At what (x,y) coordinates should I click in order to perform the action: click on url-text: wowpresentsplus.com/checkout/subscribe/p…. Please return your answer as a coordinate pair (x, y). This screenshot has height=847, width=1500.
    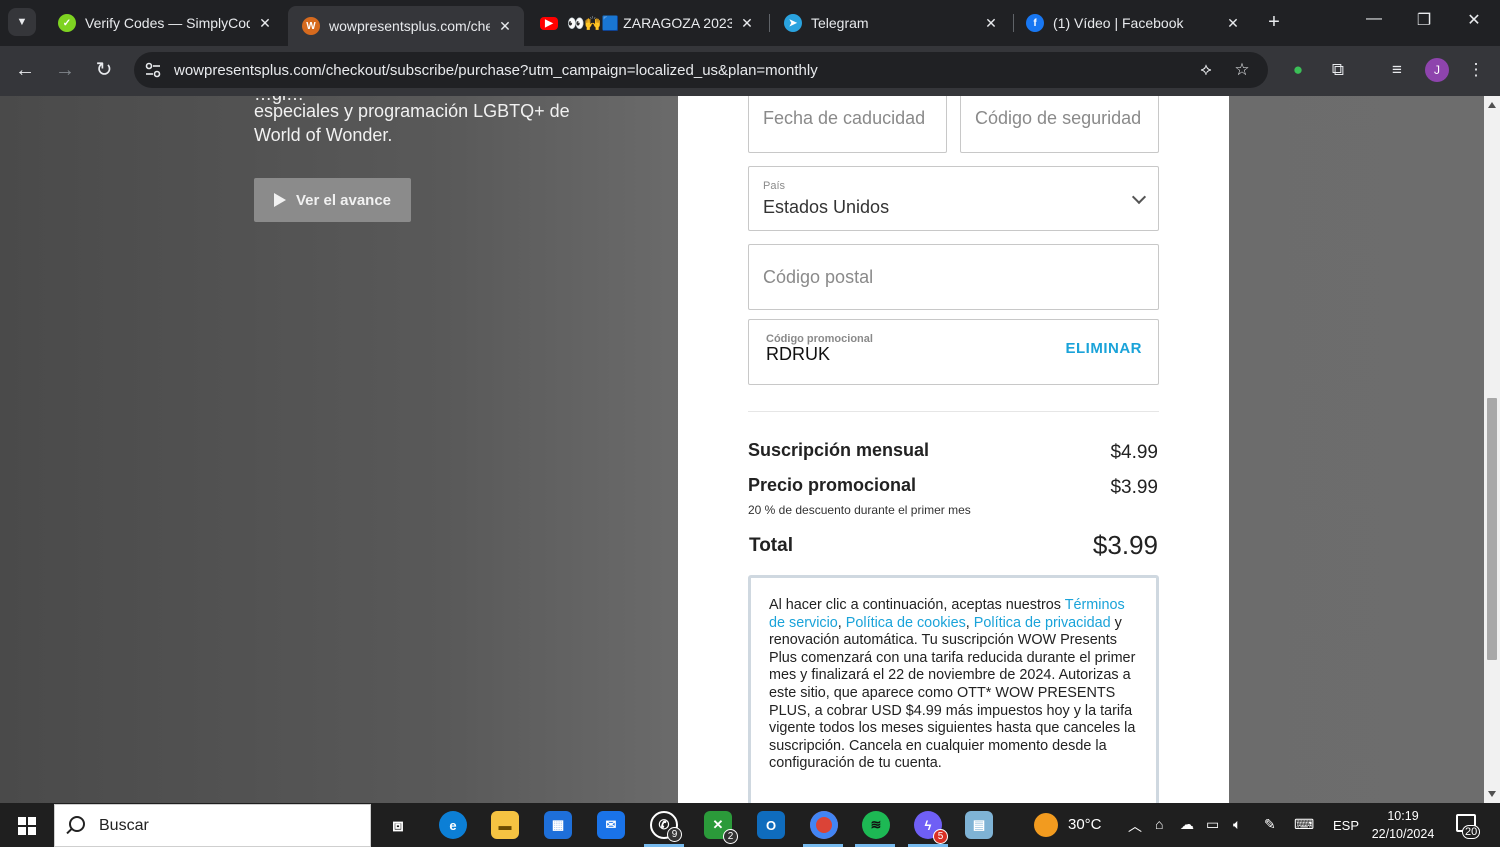
    Looking at the image, I should click on (496, 70).